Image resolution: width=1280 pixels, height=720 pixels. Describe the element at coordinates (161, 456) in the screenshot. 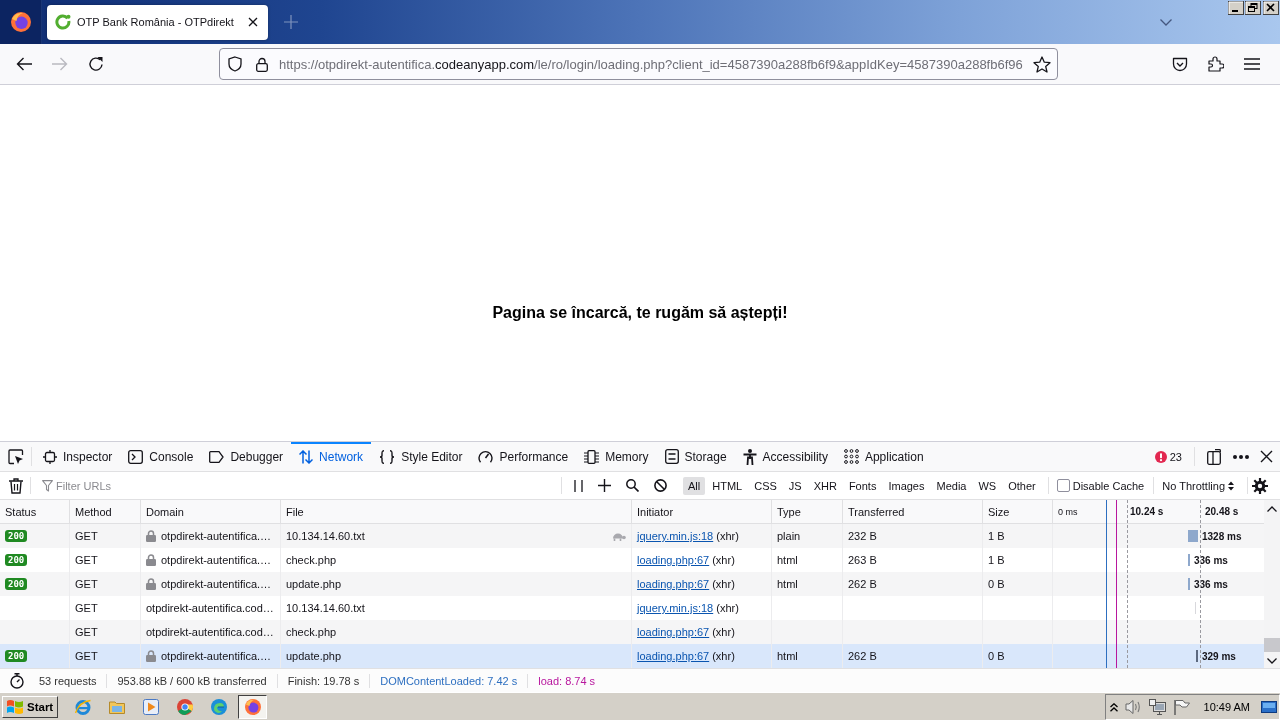

I see `devtools-tab: Console` at that location.